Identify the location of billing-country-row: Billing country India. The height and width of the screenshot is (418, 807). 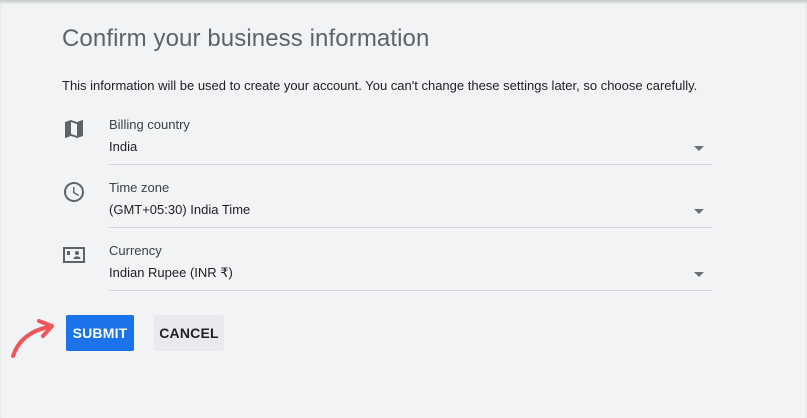
(387, 148).